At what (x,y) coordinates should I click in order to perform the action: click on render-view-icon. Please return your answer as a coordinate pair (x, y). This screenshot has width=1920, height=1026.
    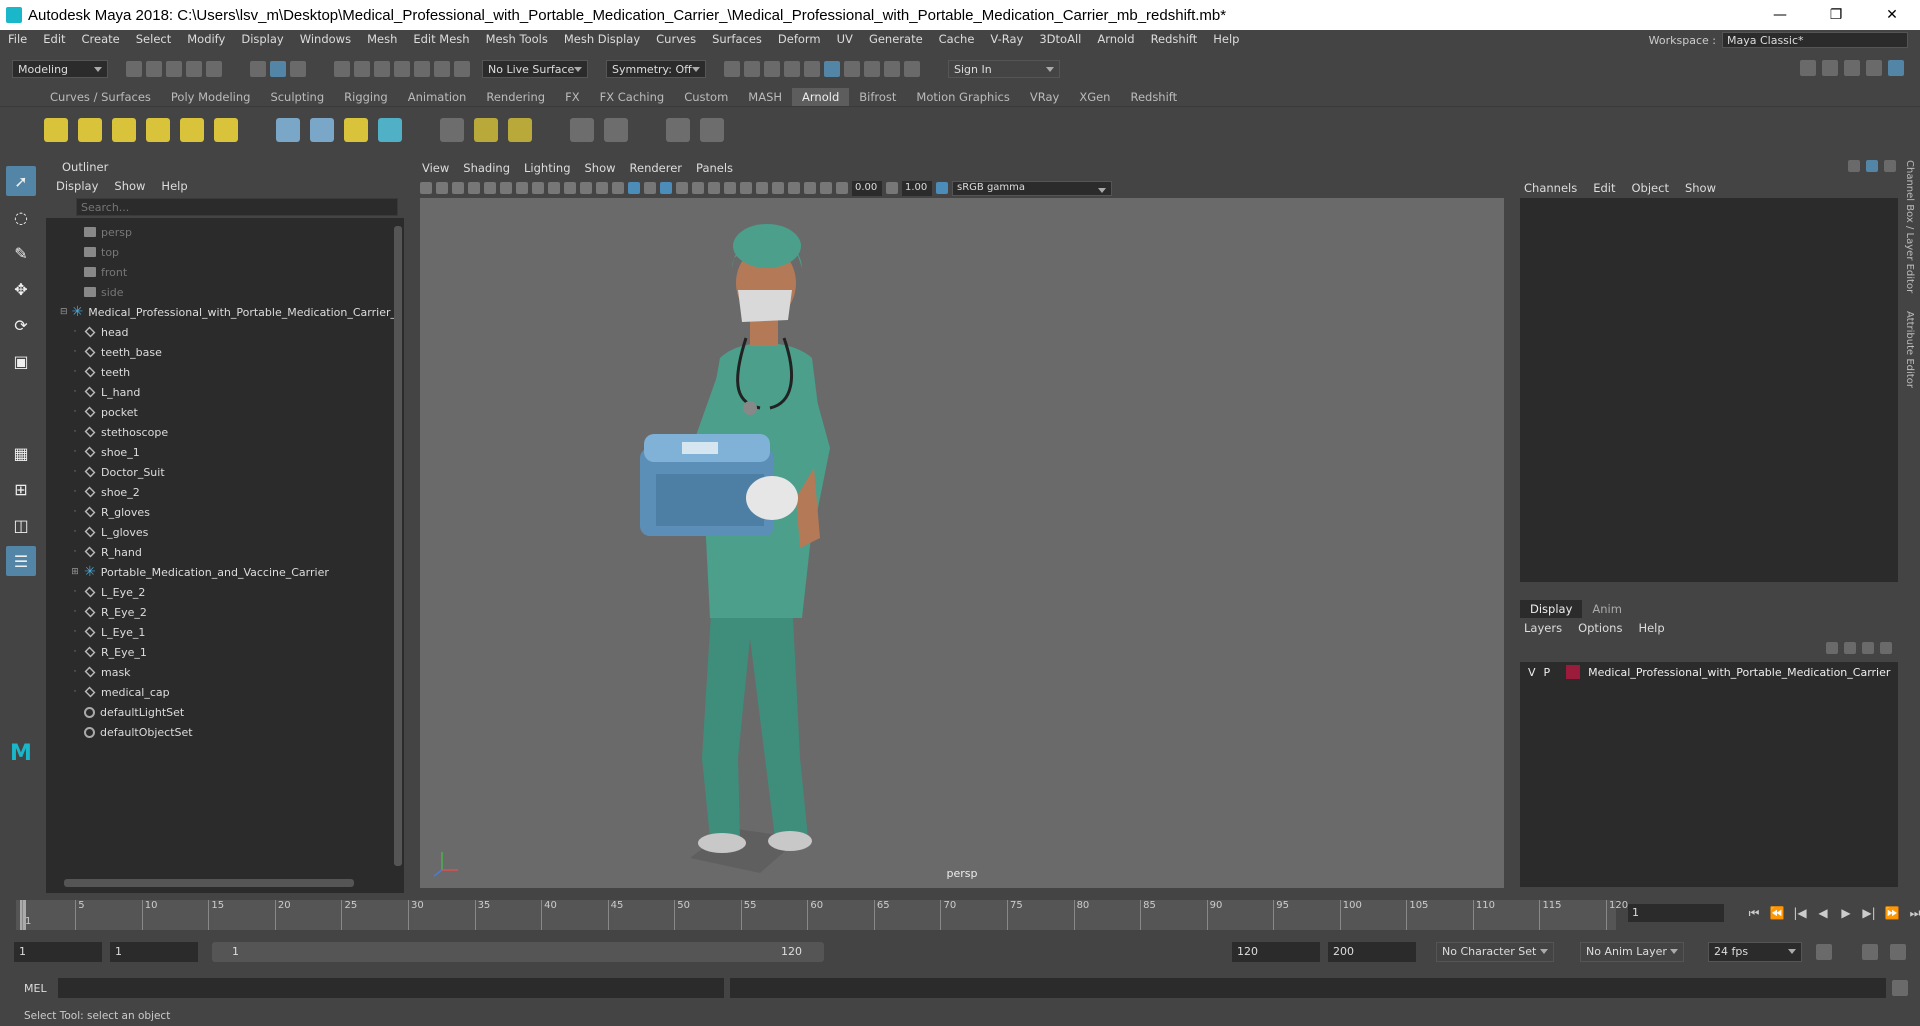
    Looking at the image, I should click on (852, 69).